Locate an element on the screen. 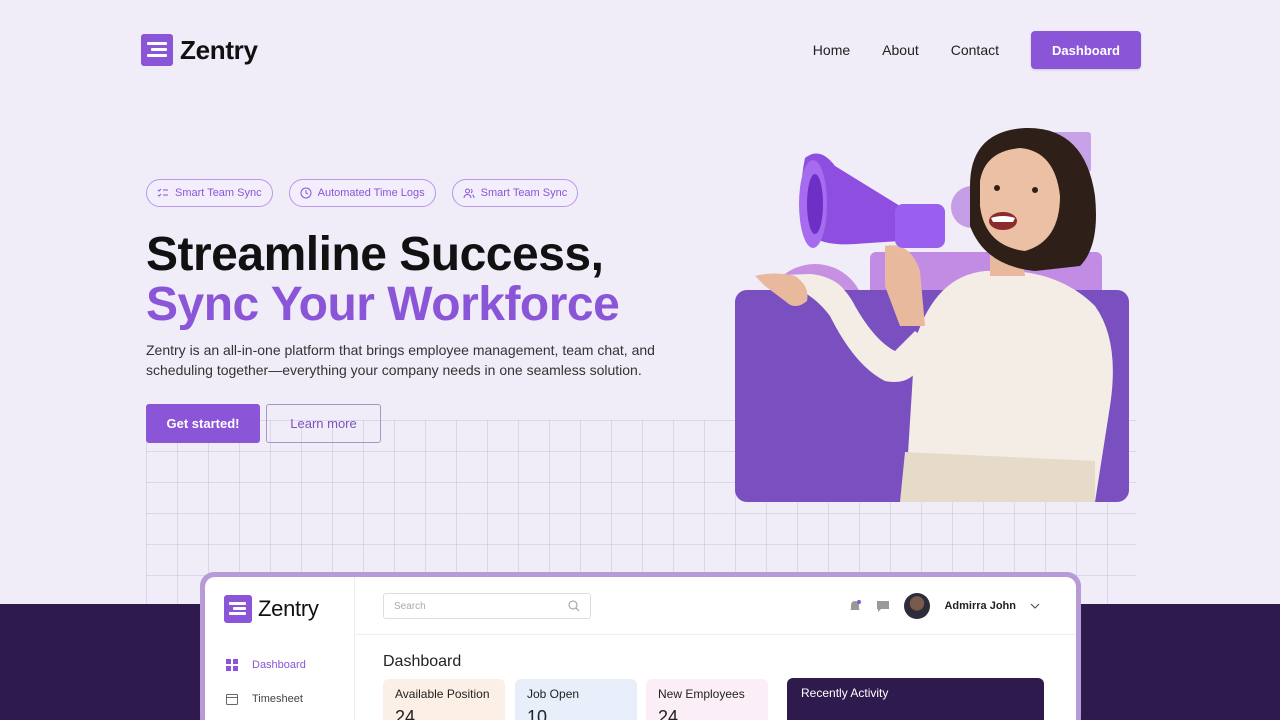 This screenshot has height=720, width=1280. sidebar-item-dashboard: Dashboard is located at coordinates (266, 665).